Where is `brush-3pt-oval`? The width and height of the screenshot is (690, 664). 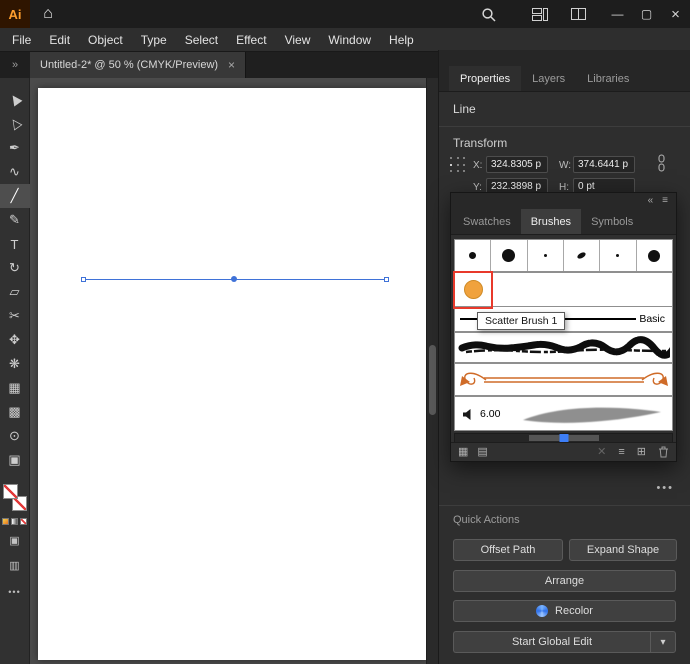 brush-3pt-oval is located at coordinates (582, 255).